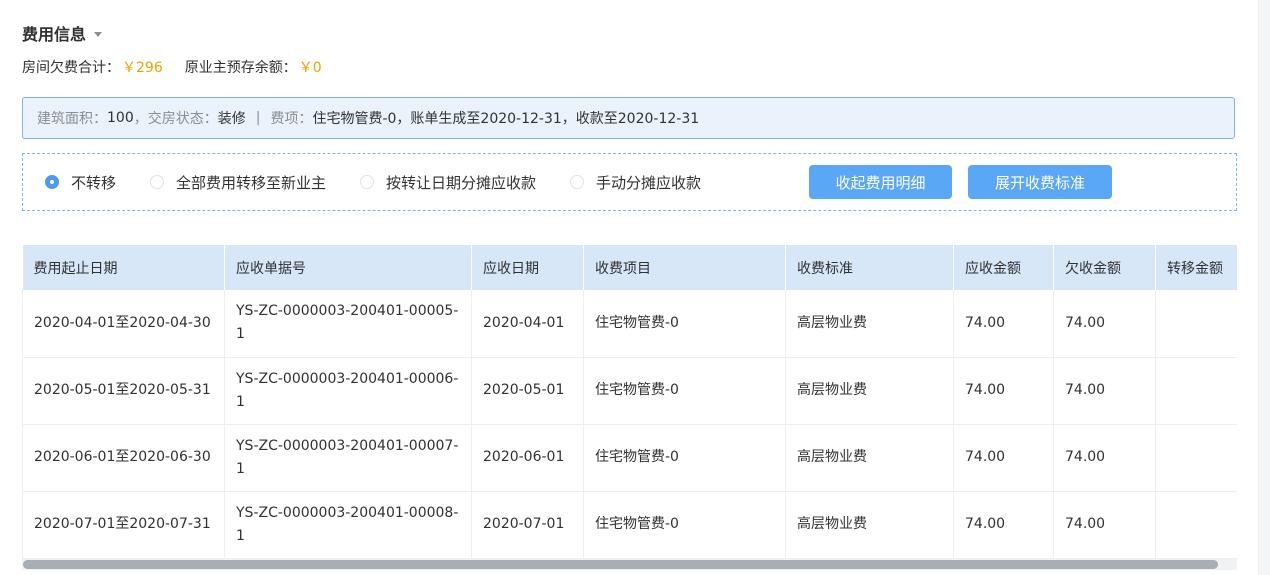  Describe the element at coordinates (348, 525) in the screenshot. I see `cell-bill-number: YS-ZC-0000003-200401-00008-1` at that location.